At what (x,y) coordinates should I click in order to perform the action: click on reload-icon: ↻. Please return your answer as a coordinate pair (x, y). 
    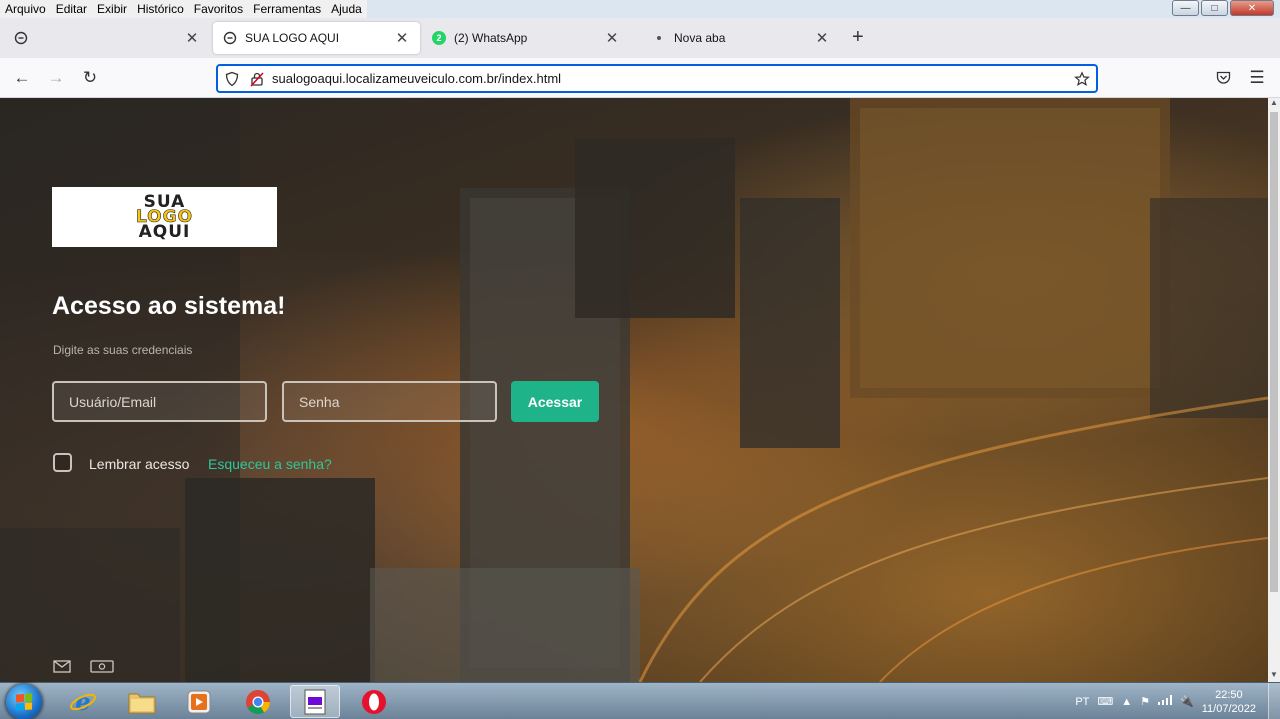
    Looking at the image, I should click on (90, 78).